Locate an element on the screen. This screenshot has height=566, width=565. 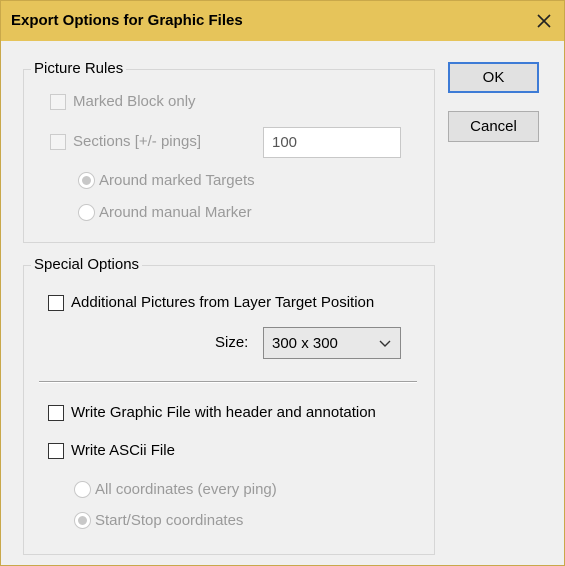
around-marked-targets-option: Around marked Targets is located at coordinates (166, 180).